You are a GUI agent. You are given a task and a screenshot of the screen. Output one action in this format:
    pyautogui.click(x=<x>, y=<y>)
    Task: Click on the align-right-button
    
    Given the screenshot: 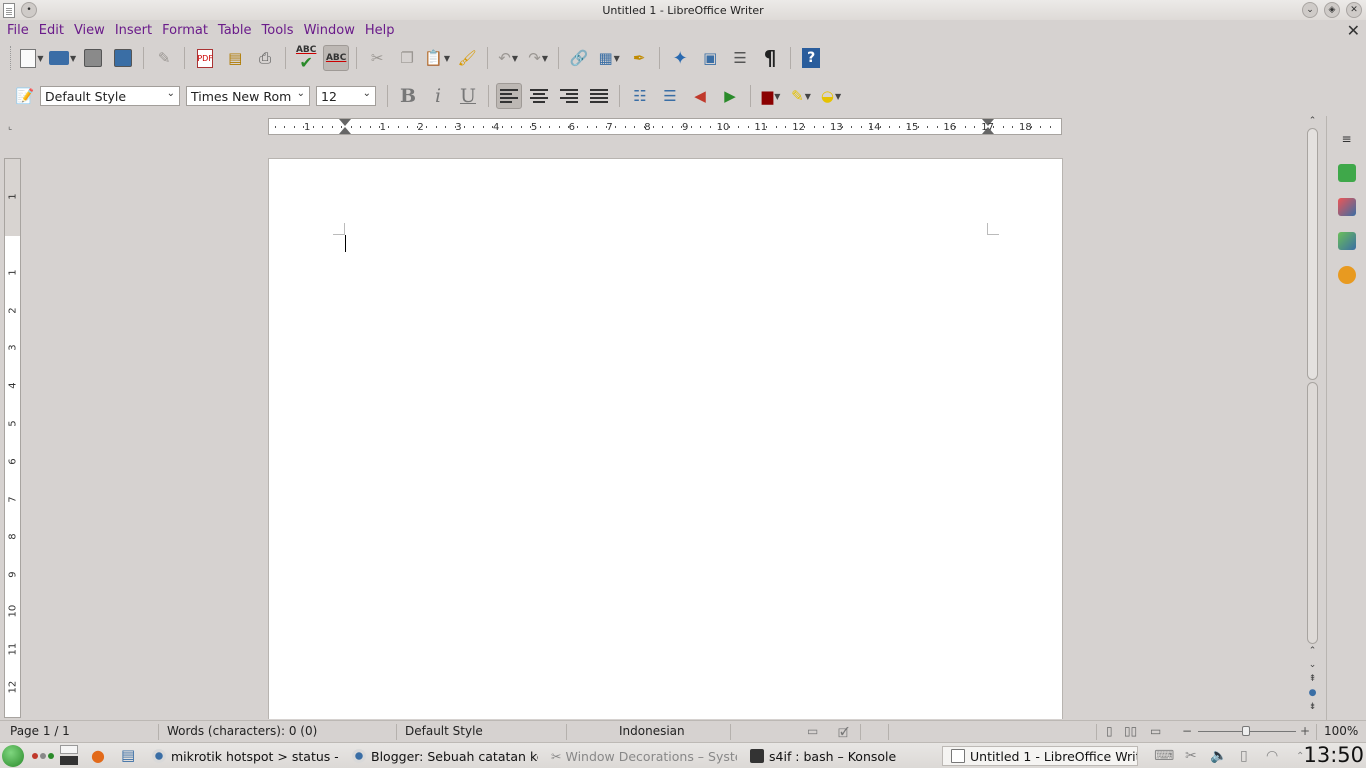 What is the action you would take?
    pyautogui.click(x=569, y=96)
    